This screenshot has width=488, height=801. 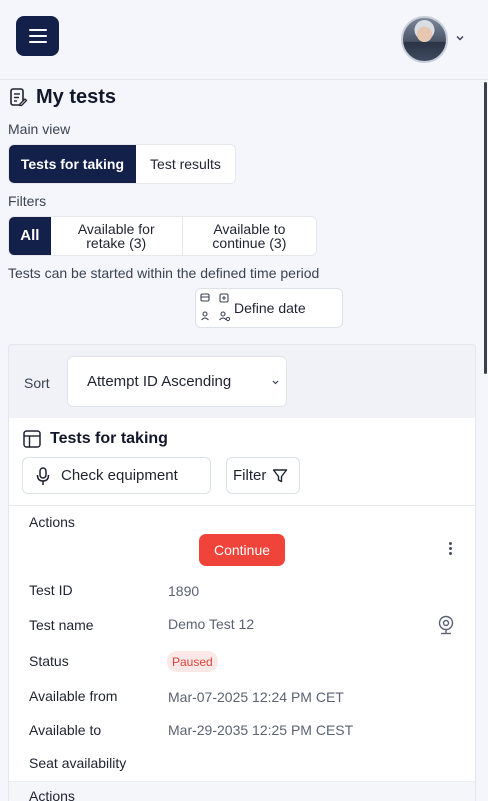 I want to click on filter-button: Filter, so click(x=263, y=475).